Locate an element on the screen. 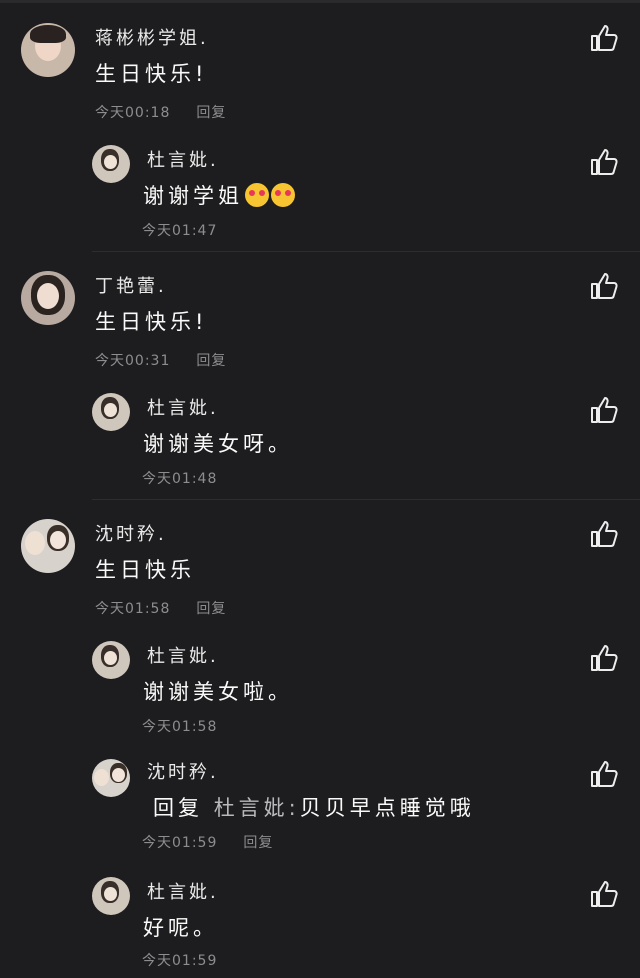 Image resolution: width=640 pixels, height=978 pixels. comment-author: 沈时矜. is located at coordinates (131, 533).